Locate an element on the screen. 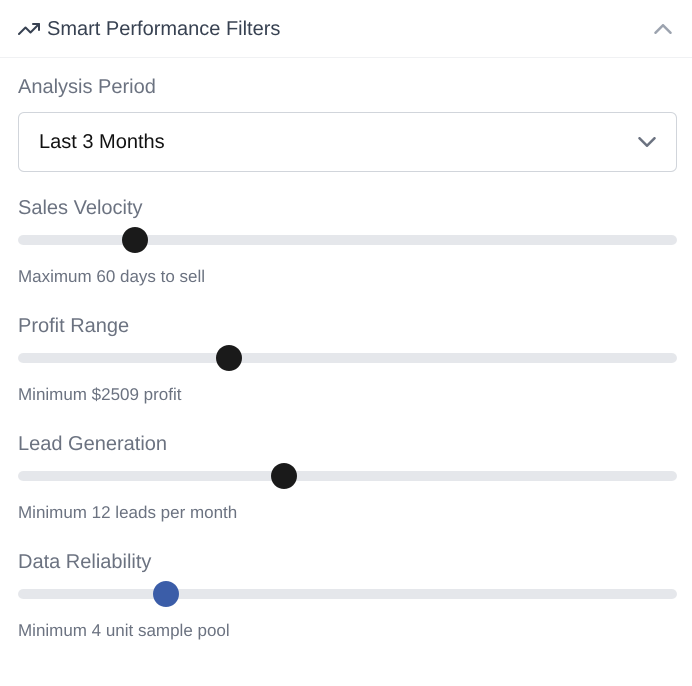 The image size is (692, 686). chevron-down-icon is located at coordinates (647, 142).